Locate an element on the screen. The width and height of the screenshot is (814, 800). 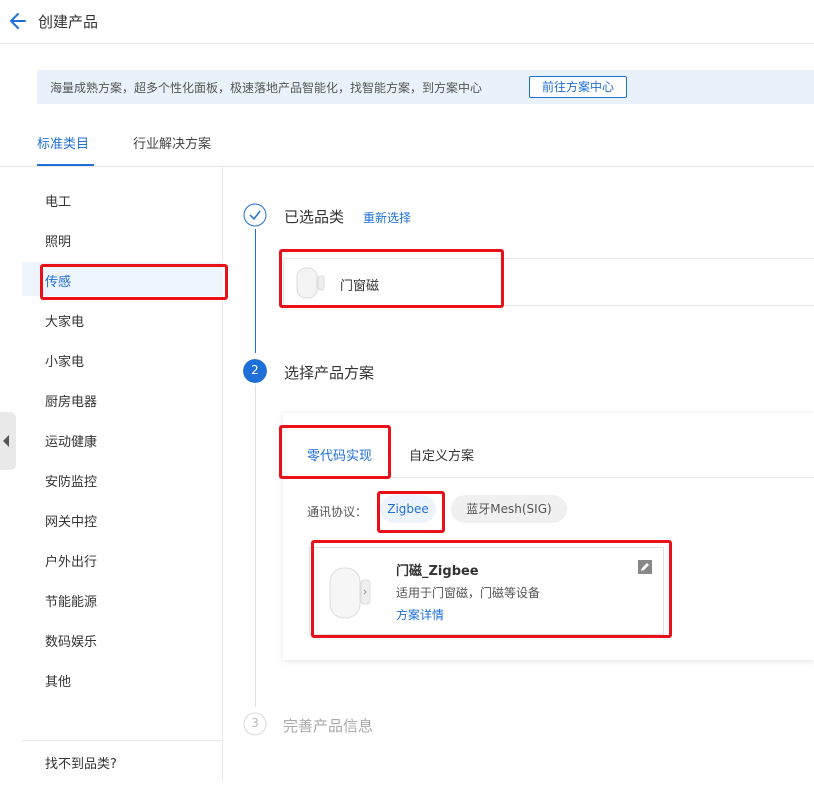
sidebar-item-major-appliances: 大家电 is located at coordinates (122, 319).